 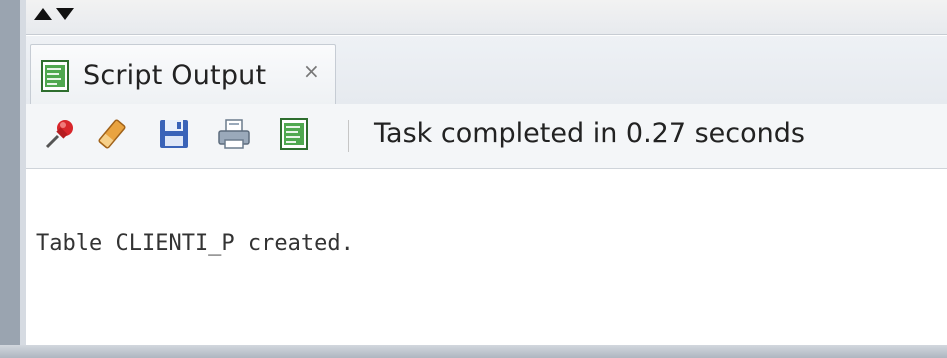 I want to click on status-text: Task completed in 0.27 seconds, so click(x=589, y=133).